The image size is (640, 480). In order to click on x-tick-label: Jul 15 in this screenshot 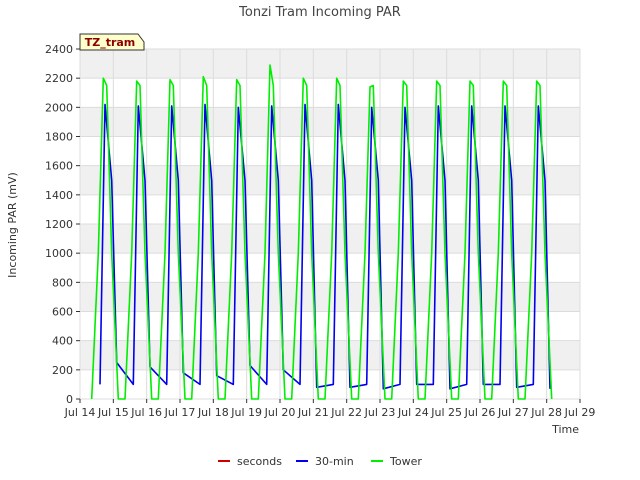, I will do `click(113, 412)`.